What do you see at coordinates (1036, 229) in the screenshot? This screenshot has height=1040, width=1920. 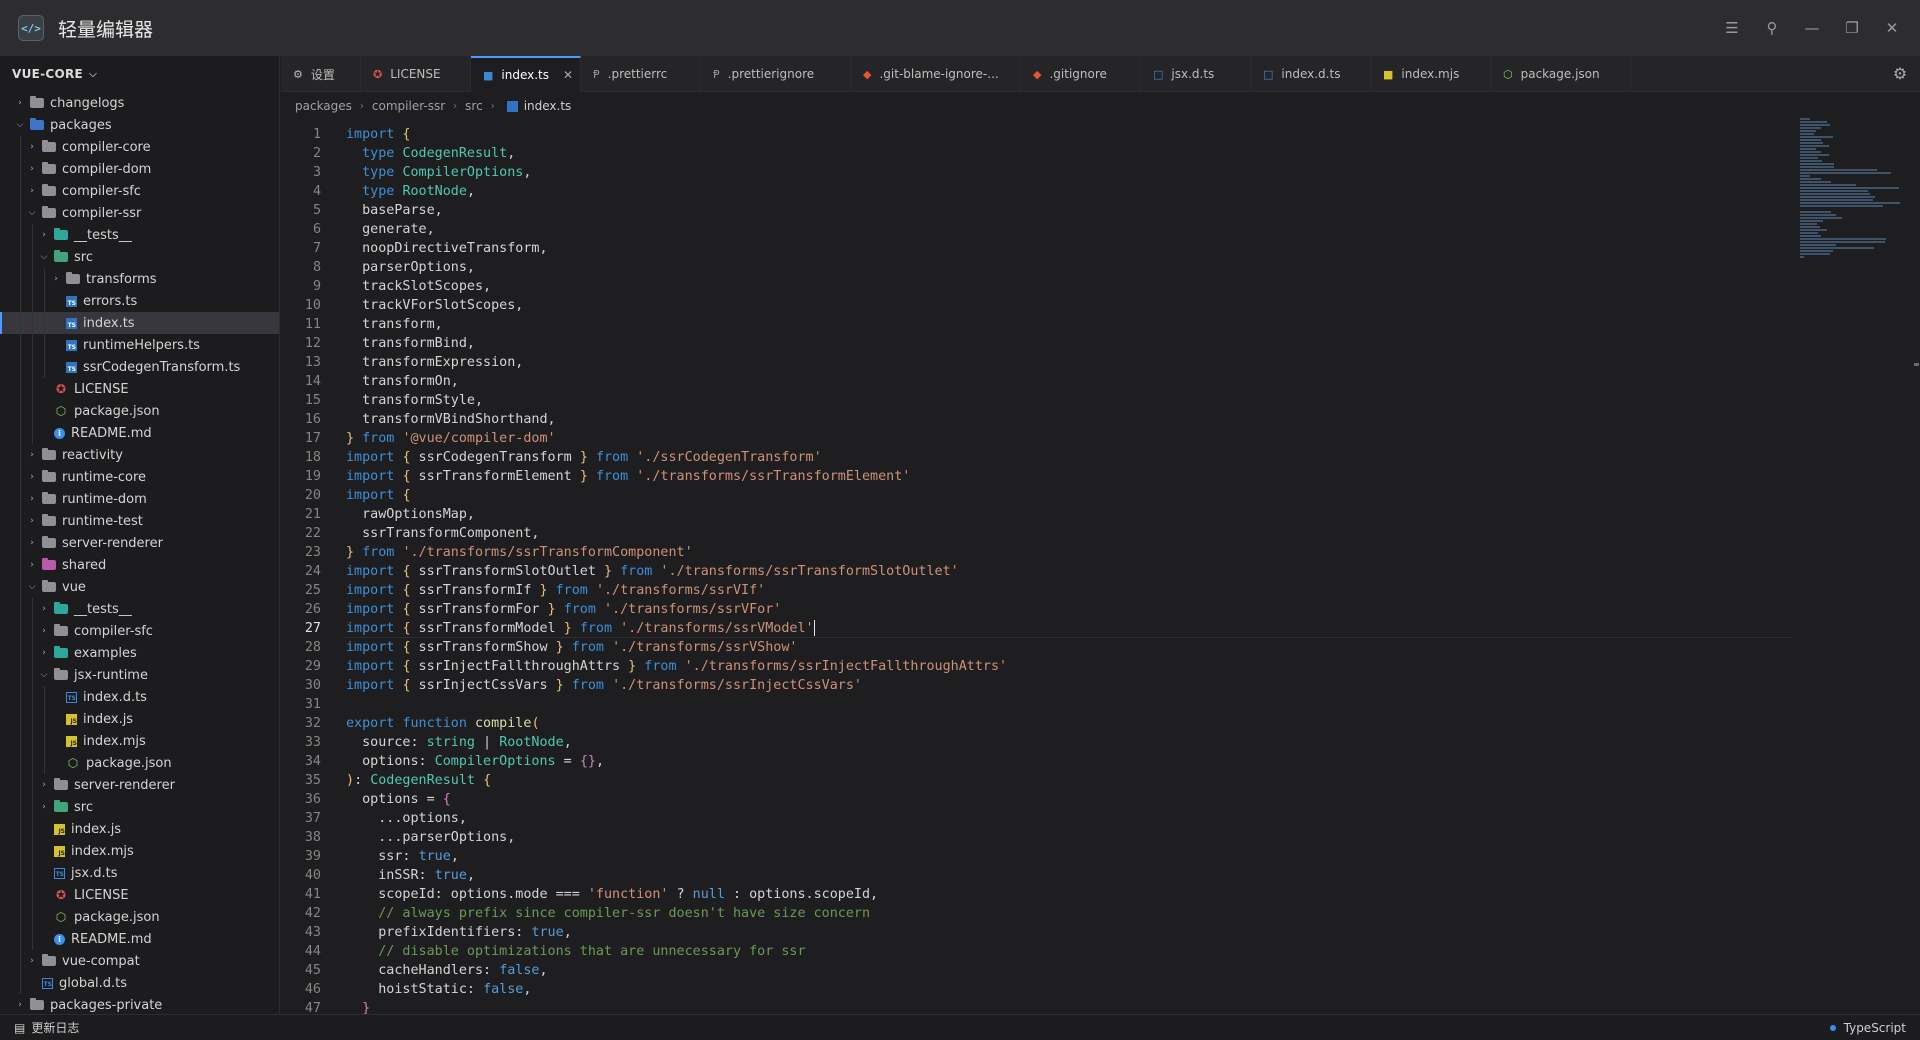 I see `code-line: 6 generate,` at bounding box center [1036, 229].